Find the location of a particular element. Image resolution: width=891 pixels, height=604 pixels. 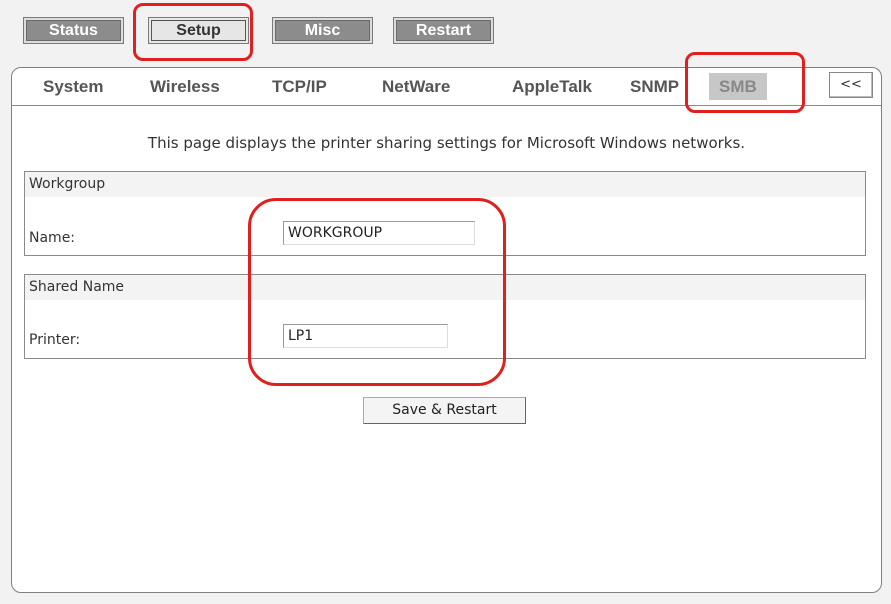

subtab-snmp: SNMP is located at coordinates (654, 86).